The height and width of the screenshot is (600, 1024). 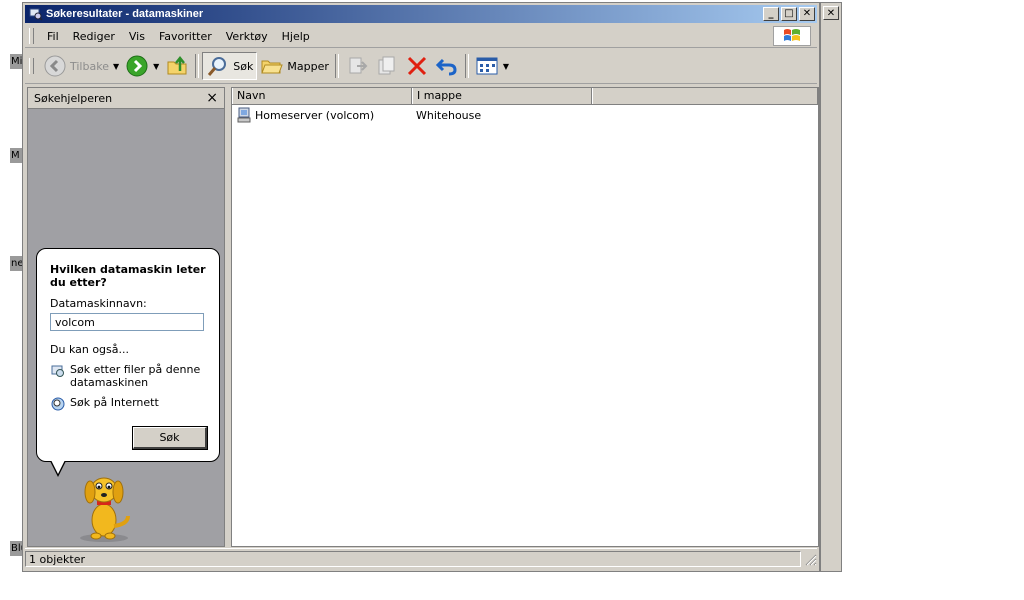 What do you see at coordinates (810, 559) in the screenshot?
I see `resize-grip-icon` at bounding box center [810, 559].